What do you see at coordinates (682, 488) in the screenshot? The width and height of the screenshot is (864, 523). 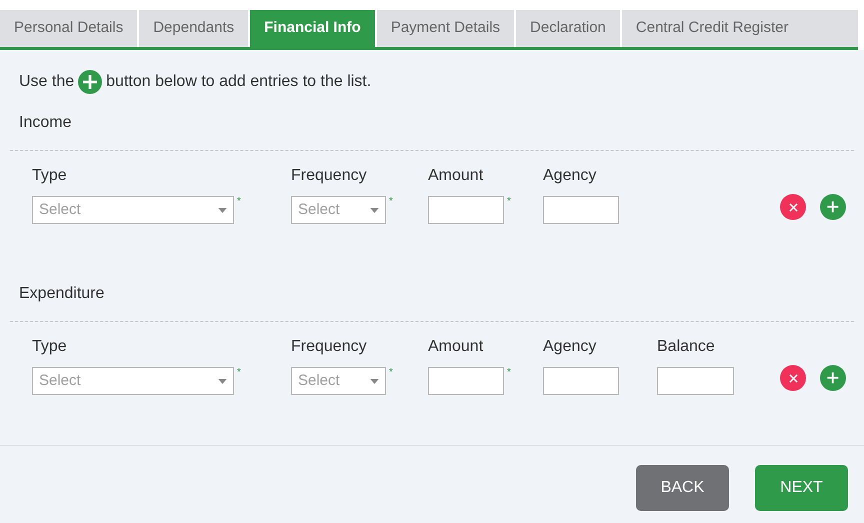 I see `back-button: BACK` at bounding box center [682, 488].